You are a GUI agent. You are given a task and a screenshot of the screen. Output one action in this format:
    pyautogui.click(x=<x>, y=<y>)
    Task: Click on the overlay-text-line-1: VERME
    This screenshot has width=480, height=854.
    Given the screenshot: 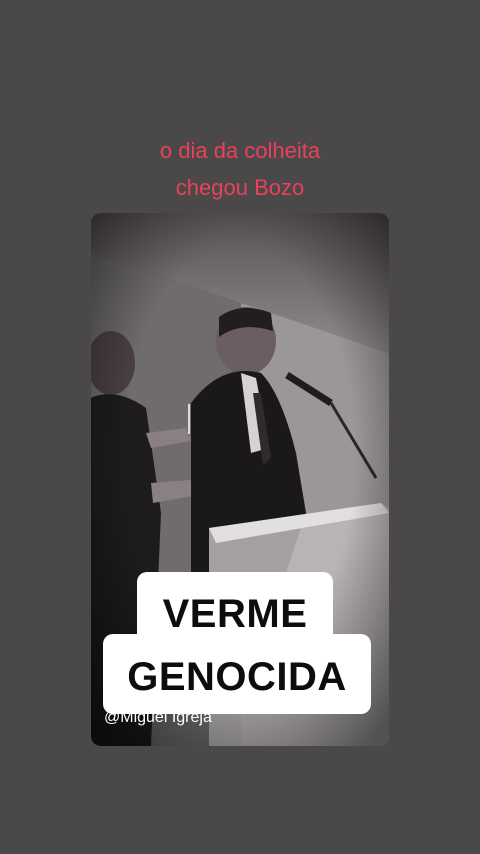 What is the action you would take?
    pyautogui.click(x=235, y=614)
    